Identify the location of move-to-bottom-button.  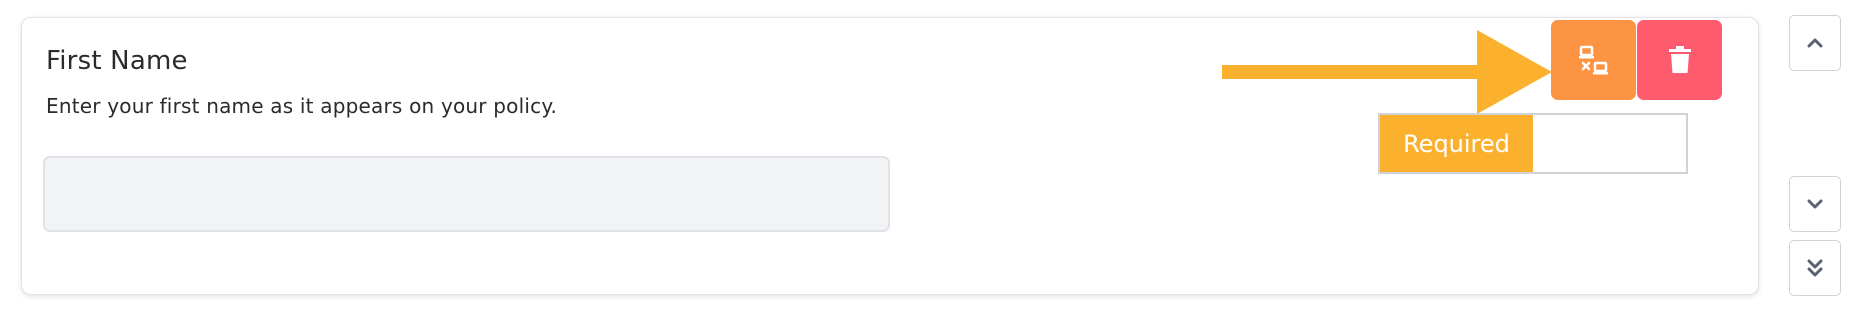
(1815, 268).